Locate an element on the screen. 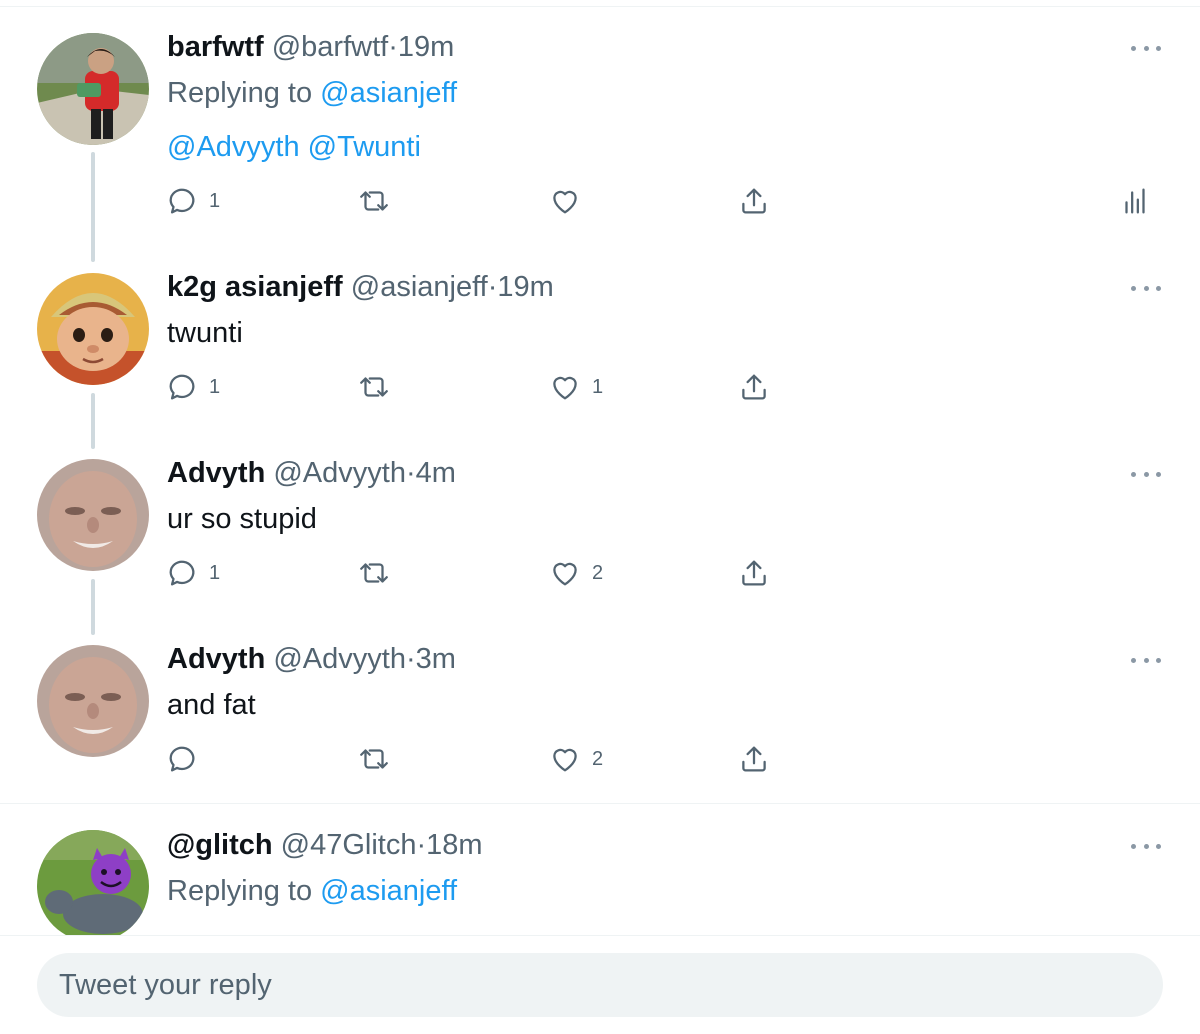 This screenshot has width=1200, height=1034. tweet-actions: 1 2 is located at coordinates (600, 573).